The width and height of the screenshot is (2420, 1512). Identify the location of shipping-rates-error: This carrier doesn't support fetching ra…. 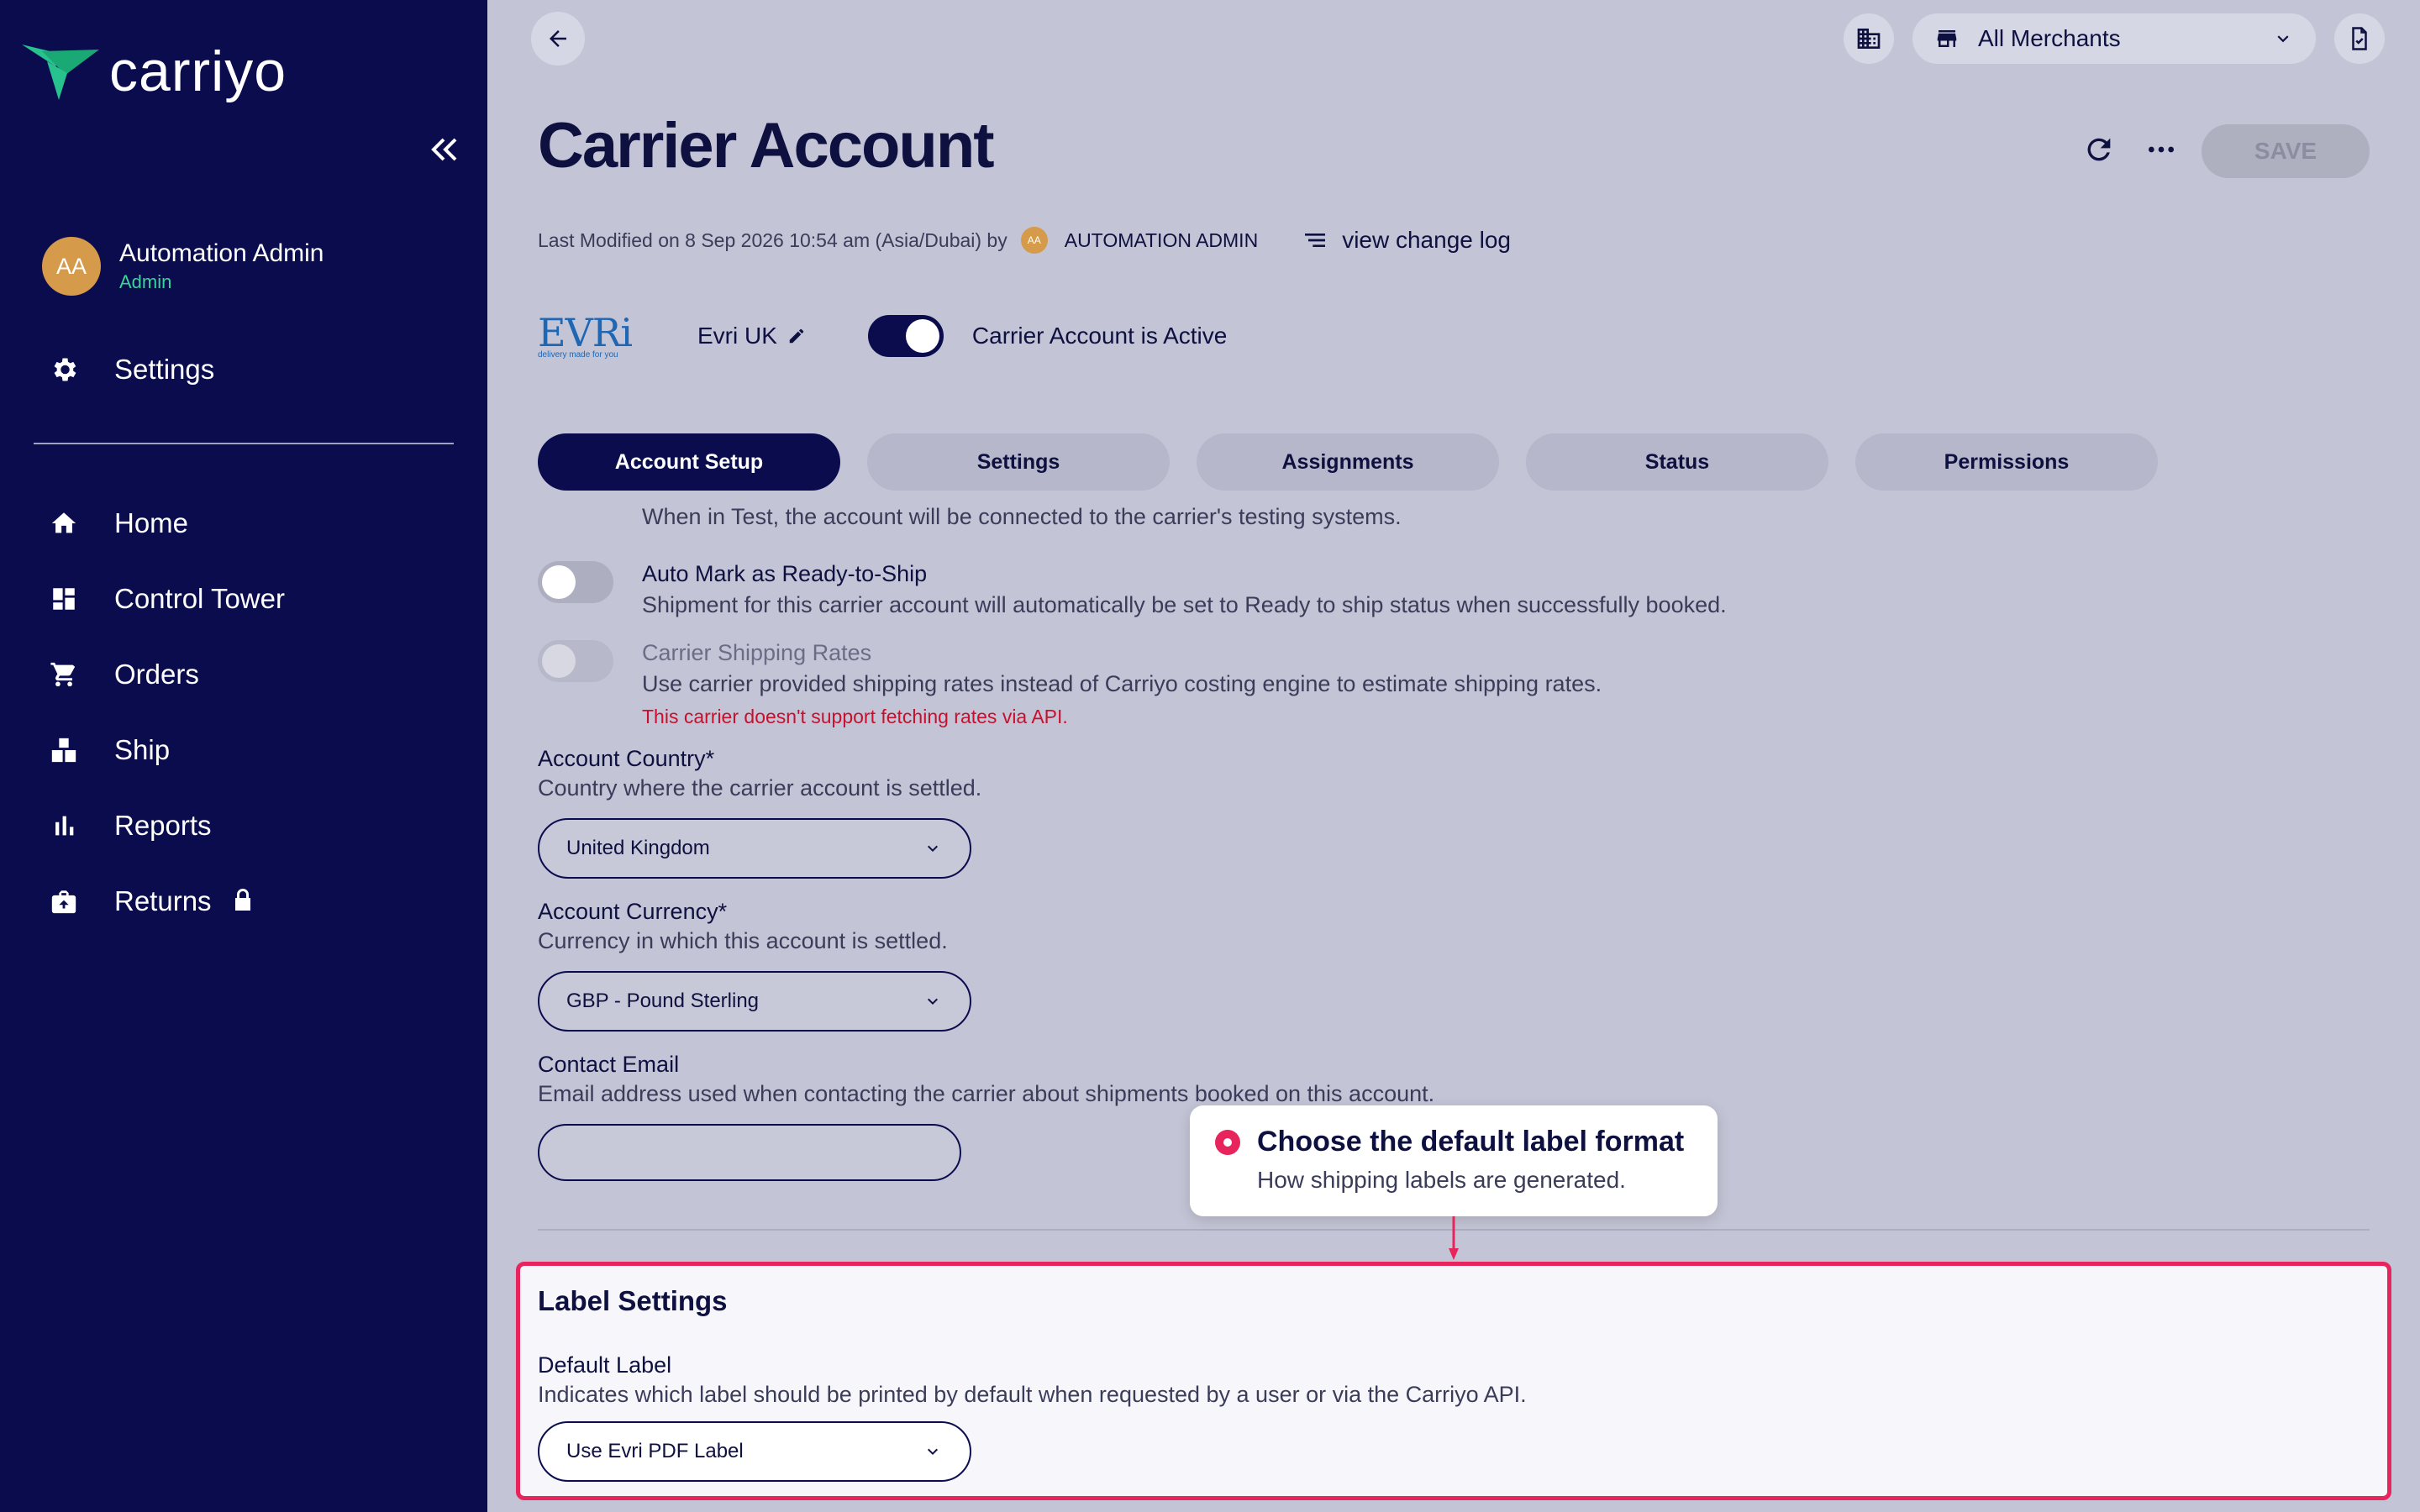
(855, 716).